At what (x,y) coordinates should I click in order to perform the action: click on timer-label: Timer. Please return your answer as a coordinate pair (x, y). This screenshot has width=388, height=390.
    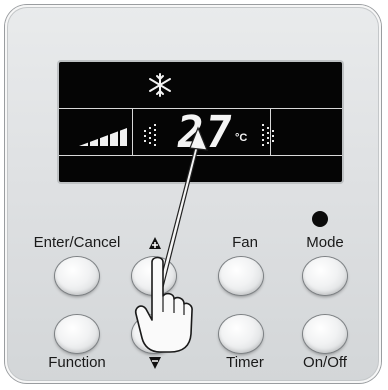
    Looking at the image, I should click on (245, 362).